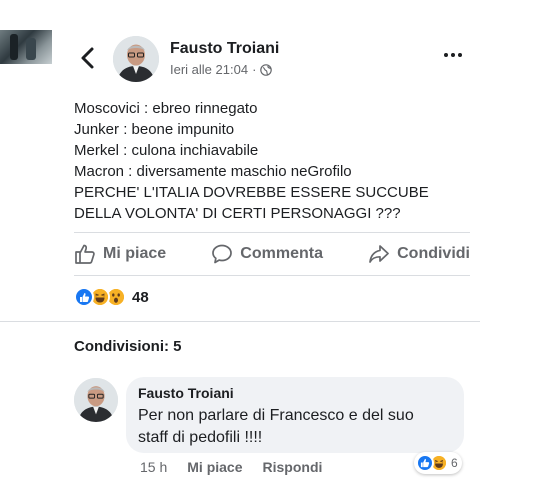 Image resolution: width=558 pixels, height=489 pixels. I want to click on post-action-bar: Mi piace Commenta Condividi, so click(272, 254).